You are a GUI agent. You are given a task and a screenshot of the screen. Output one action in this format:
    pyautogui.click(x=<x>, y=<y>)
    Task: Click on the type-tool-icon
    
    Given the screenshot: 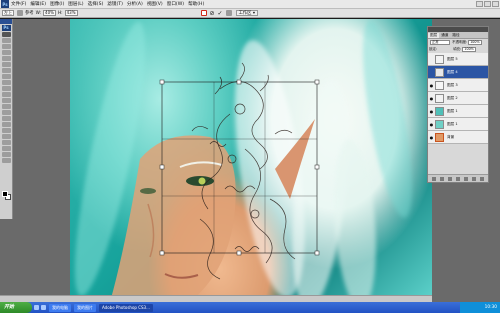 What is the action you would take?
    pyautogui.click(x=6, y=124)
    